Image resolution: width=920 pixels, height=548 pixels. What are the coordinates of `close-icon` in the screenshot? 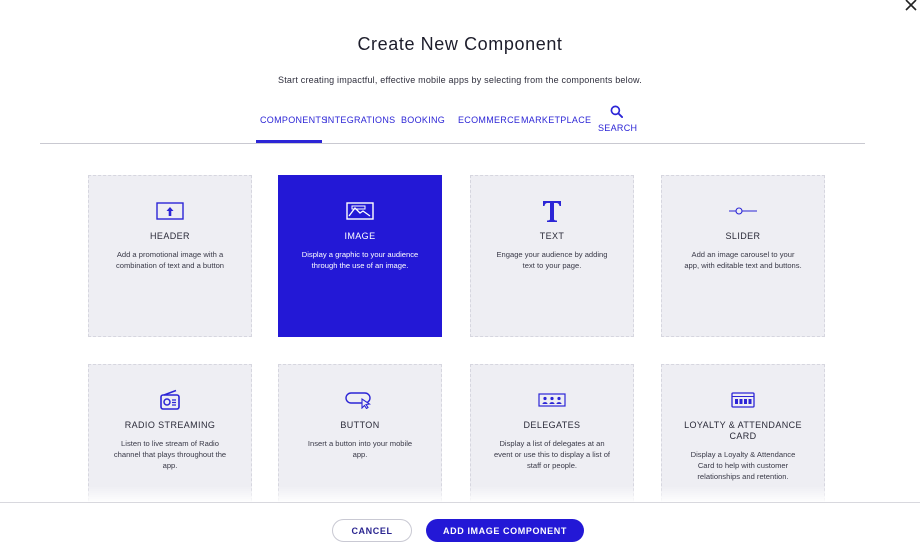 It's located at (911, 5).